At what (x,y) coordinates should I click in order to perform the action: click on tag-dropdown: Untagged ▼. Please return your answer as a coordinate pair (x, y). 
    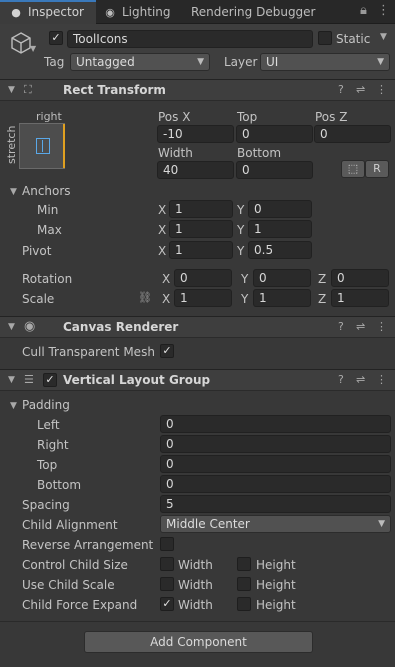
    Looking at the image, I should click on (140, 62).